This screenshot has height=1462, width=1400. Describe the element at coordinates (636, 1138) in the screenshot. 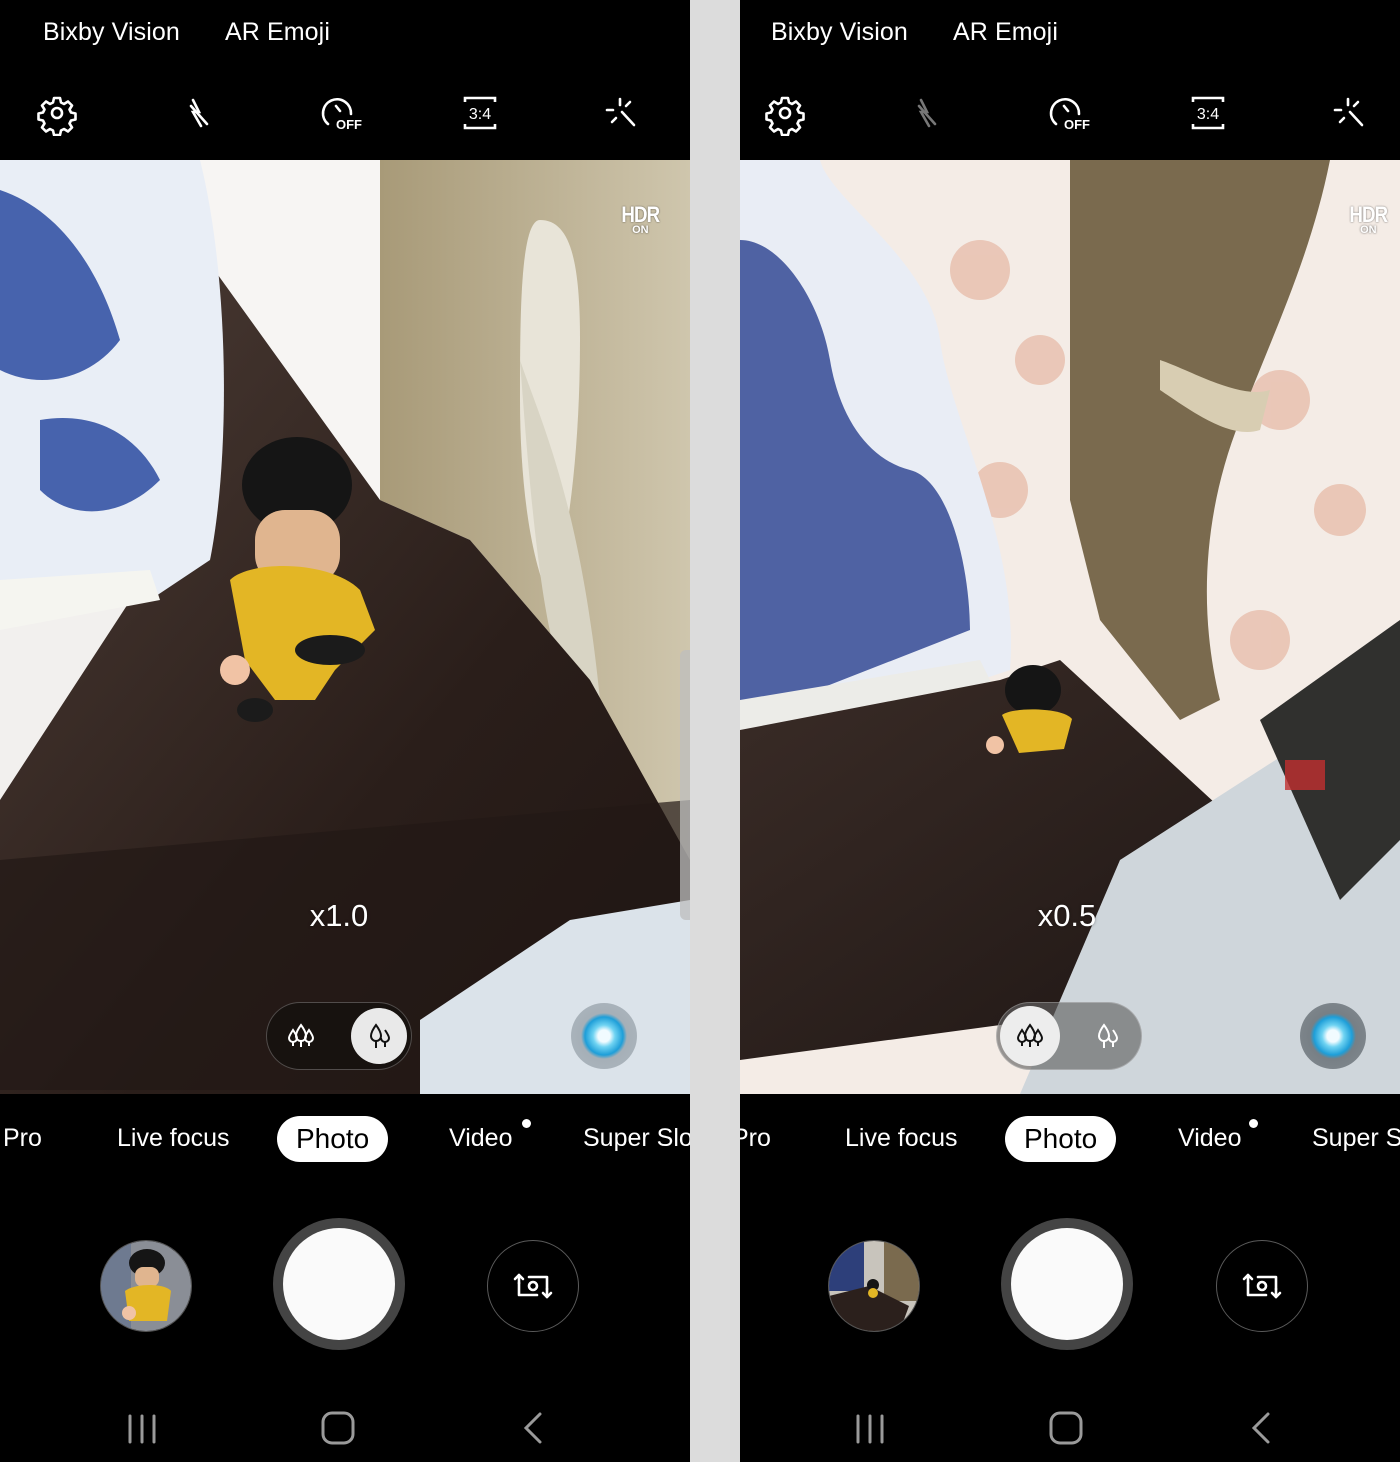

I see `mode-super-slow: Super Slo` at that location.